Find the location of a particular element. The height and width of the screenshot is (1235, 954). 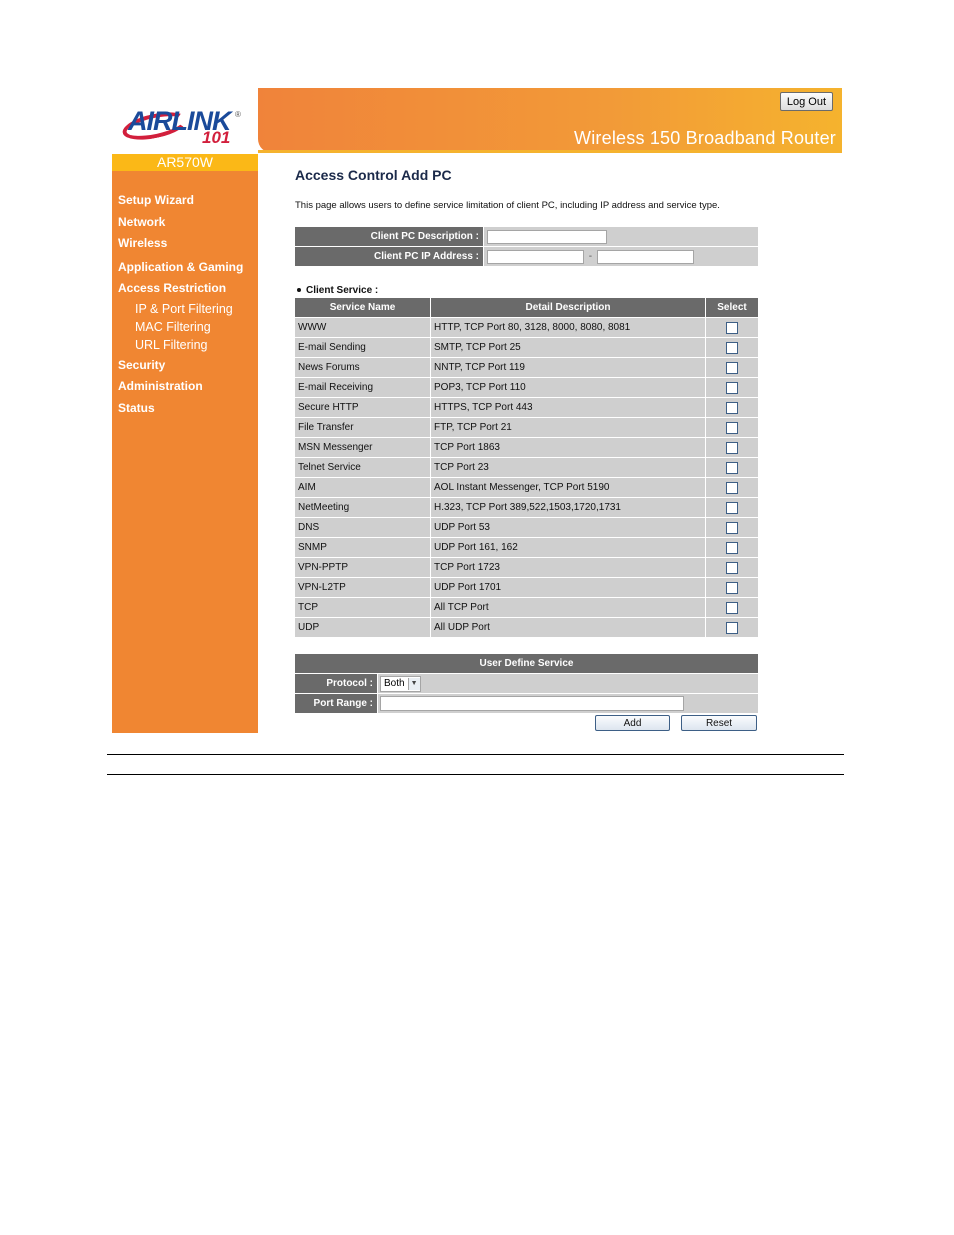

sidebar-item-security: Security is located at coordinates (141, 365).